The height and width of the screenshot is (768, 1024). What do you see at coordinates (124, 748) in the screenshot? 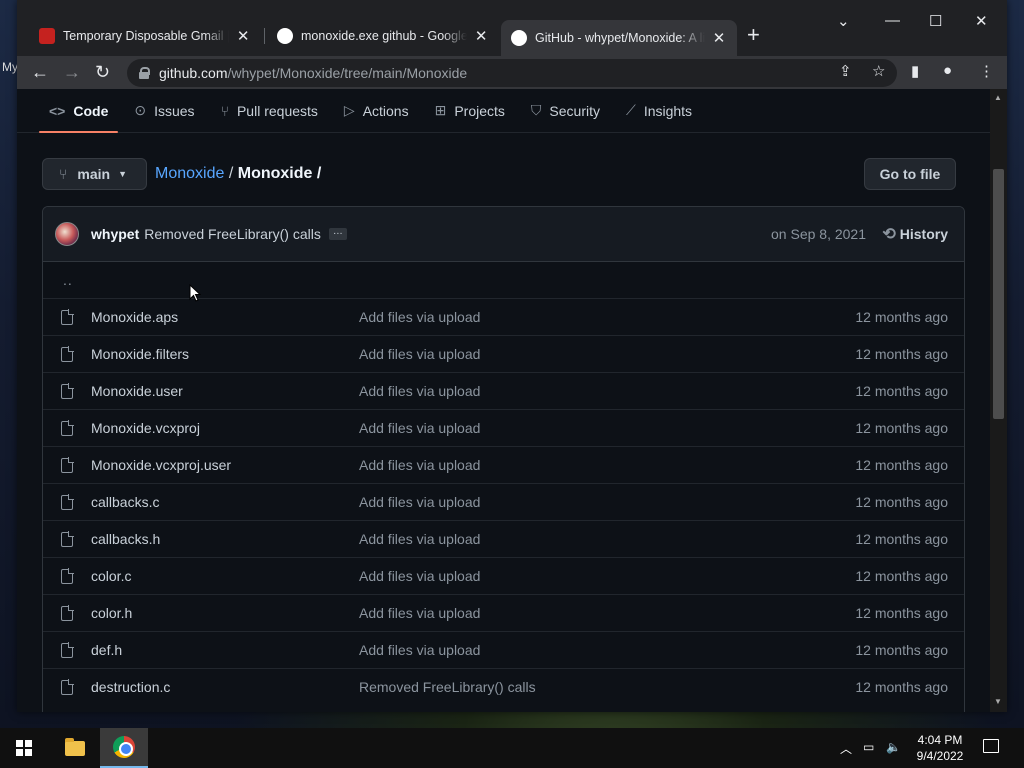
I see `chrome-taskbar-button` at bounding box center [124, 748].